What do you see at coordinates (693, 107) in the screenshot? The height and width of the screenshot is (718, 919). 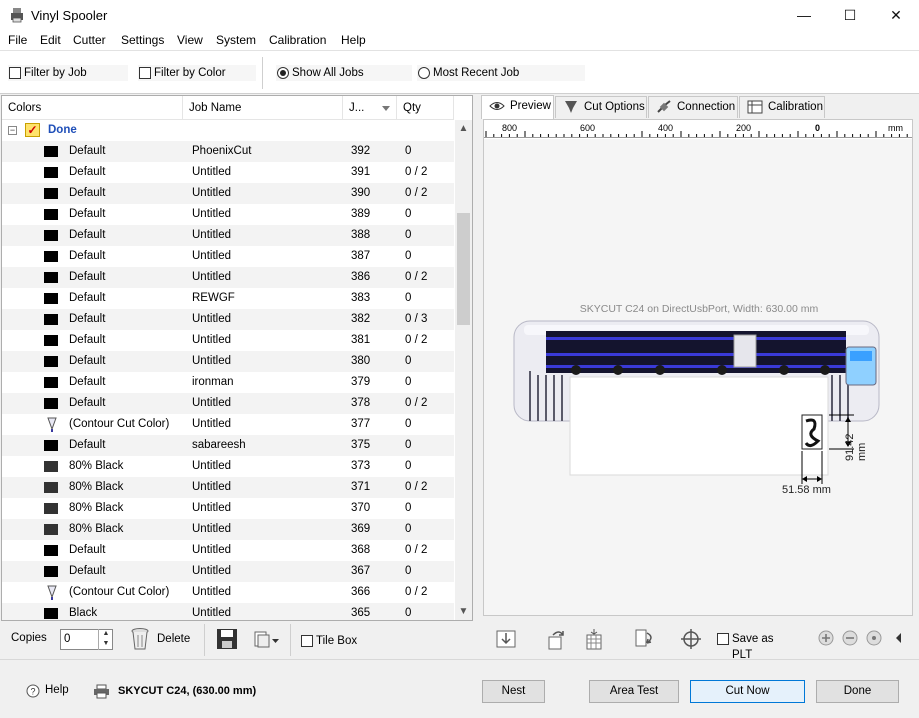 I see `tab-connection: Connection` at bounding box center [693, 107].